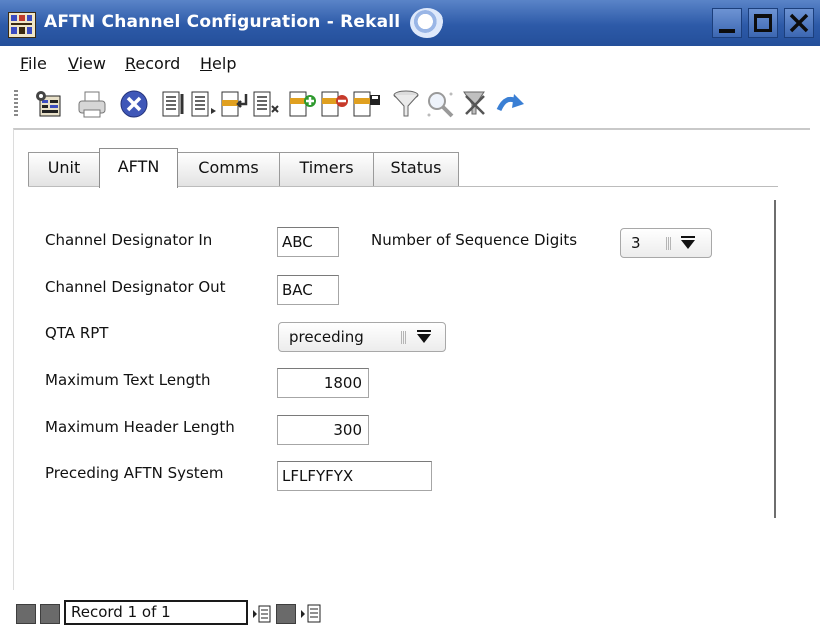  I want to click on clear-filter-button, so click(474, 104).